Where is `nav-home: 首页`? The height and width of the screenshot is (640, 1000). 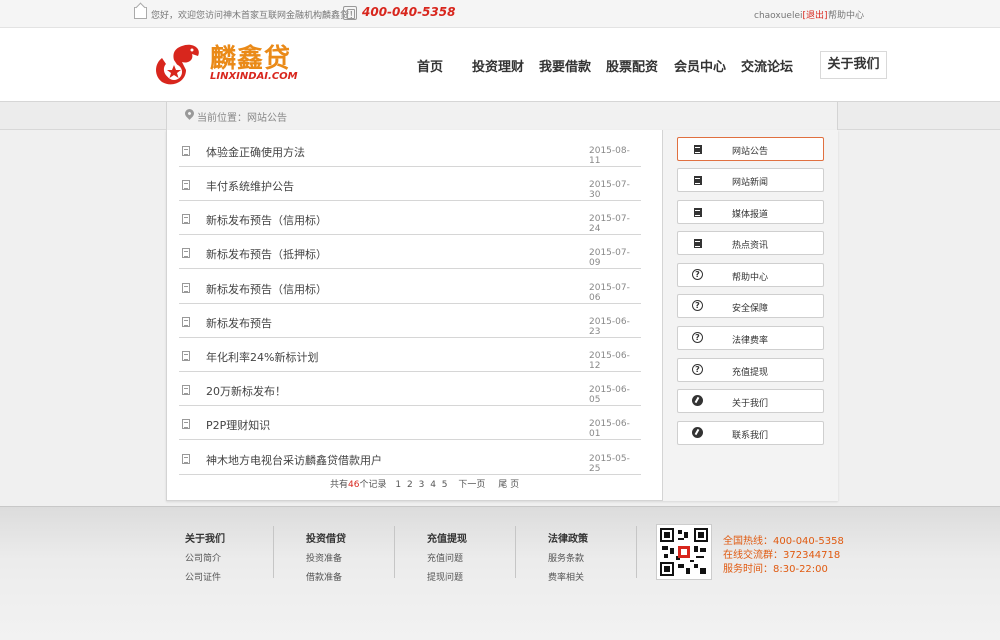 nav-home: 首页 is located at coordinates (430, 65).